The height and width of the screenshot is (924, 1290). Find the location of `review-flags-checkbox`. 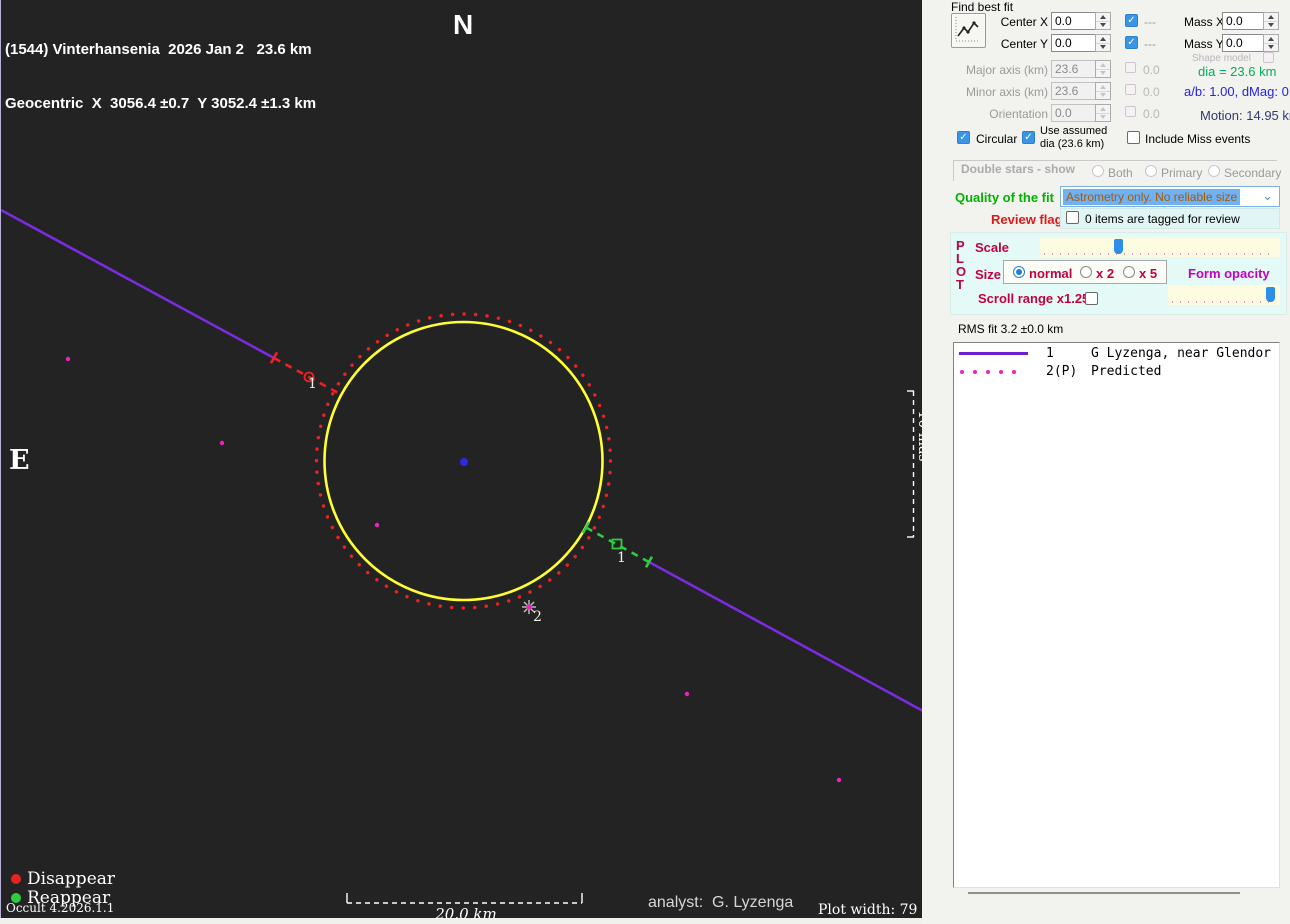

review-flags-checkbox is located at coordinates (1072, 217).